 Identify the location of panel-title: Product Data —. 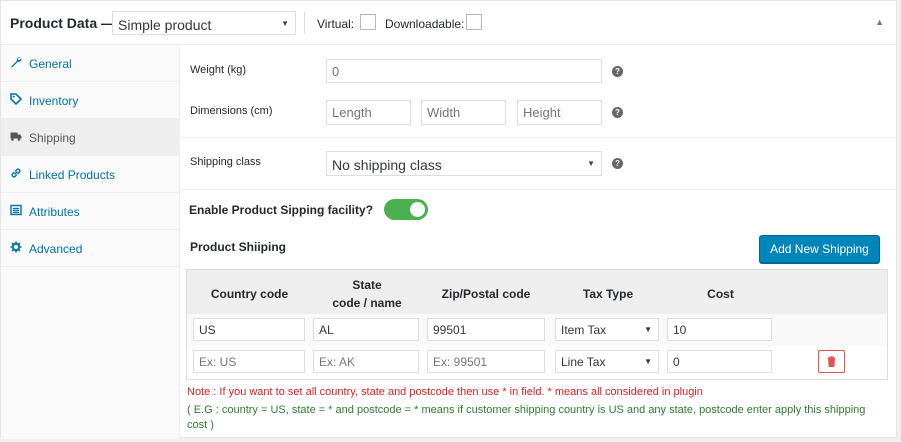
(63, 23).